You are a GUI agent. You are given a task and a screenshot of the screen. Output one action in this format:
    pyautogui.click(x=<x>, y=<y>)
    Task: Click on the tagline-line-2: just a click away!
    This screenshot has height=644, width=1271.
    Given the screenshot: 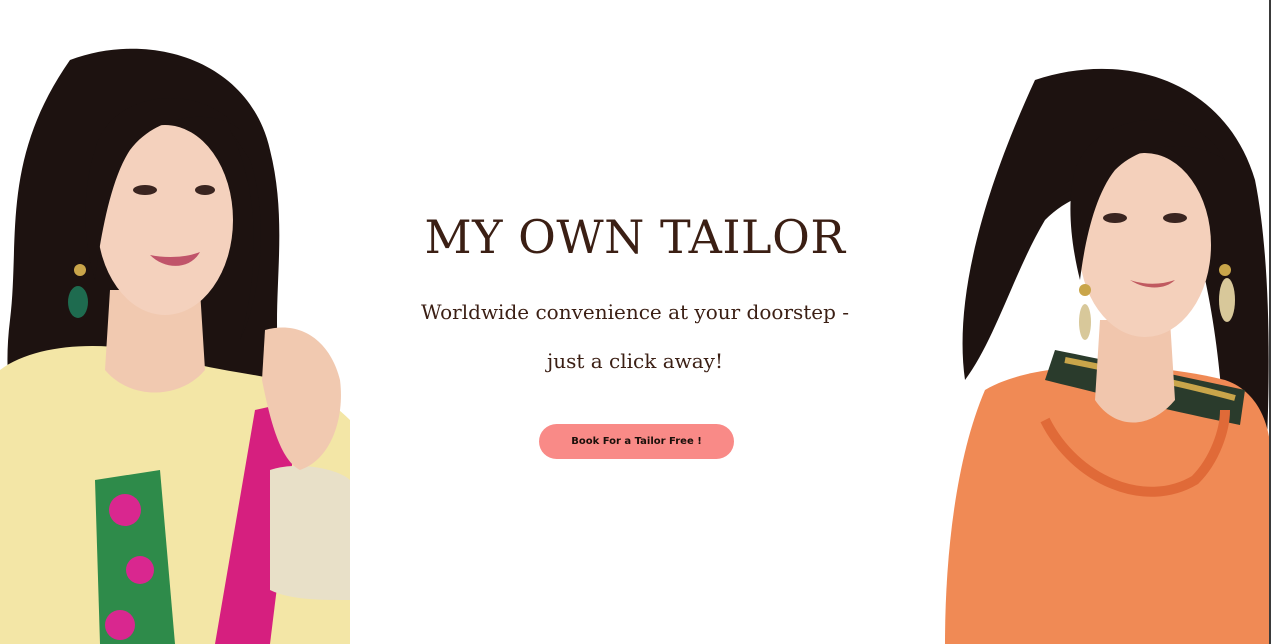 What is the action you would take?
    pyautogui.click(x=635, y=361)
    